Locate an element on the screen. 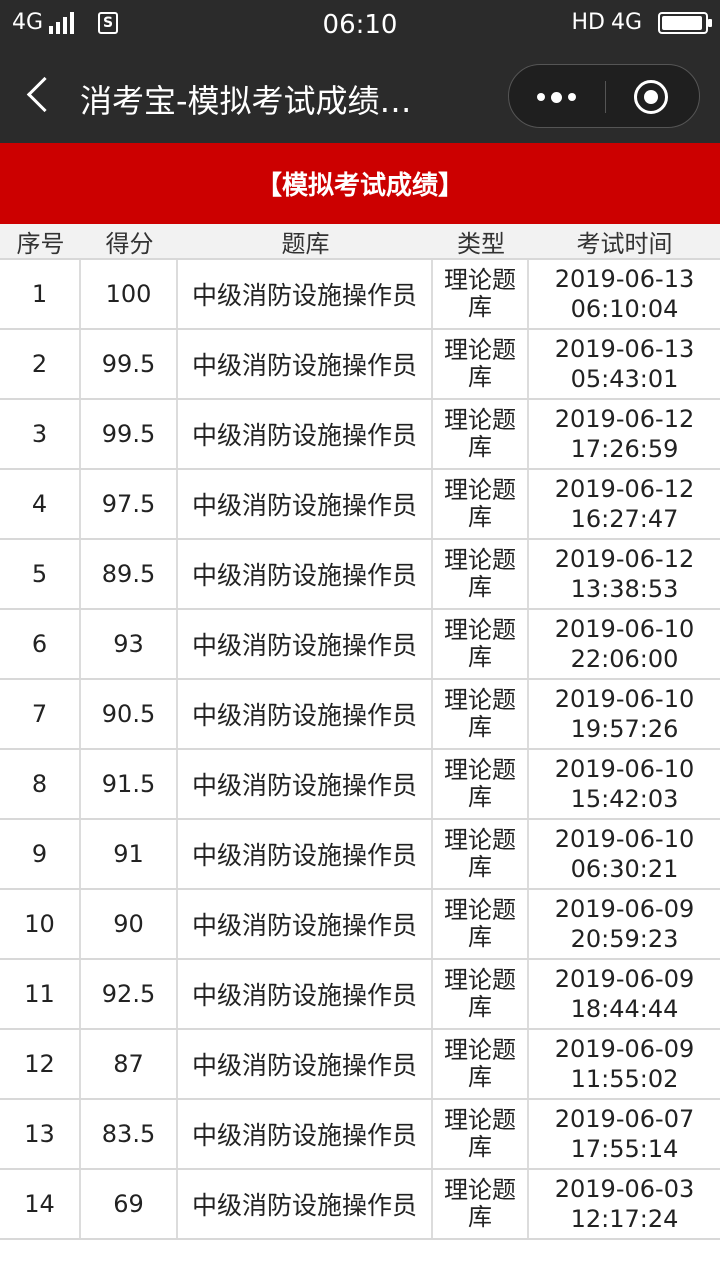  network-right-label: 4G is located at coordinates (626, 22).